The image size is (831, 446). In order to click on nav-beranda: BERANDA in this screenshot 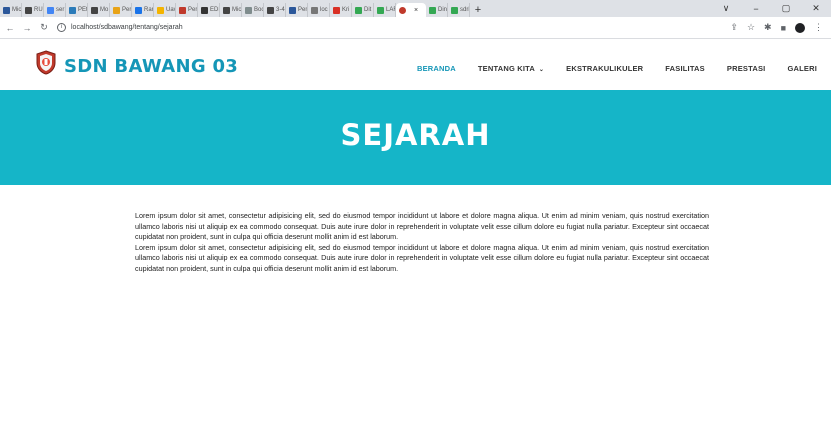, I will do `click(436, 68)`.